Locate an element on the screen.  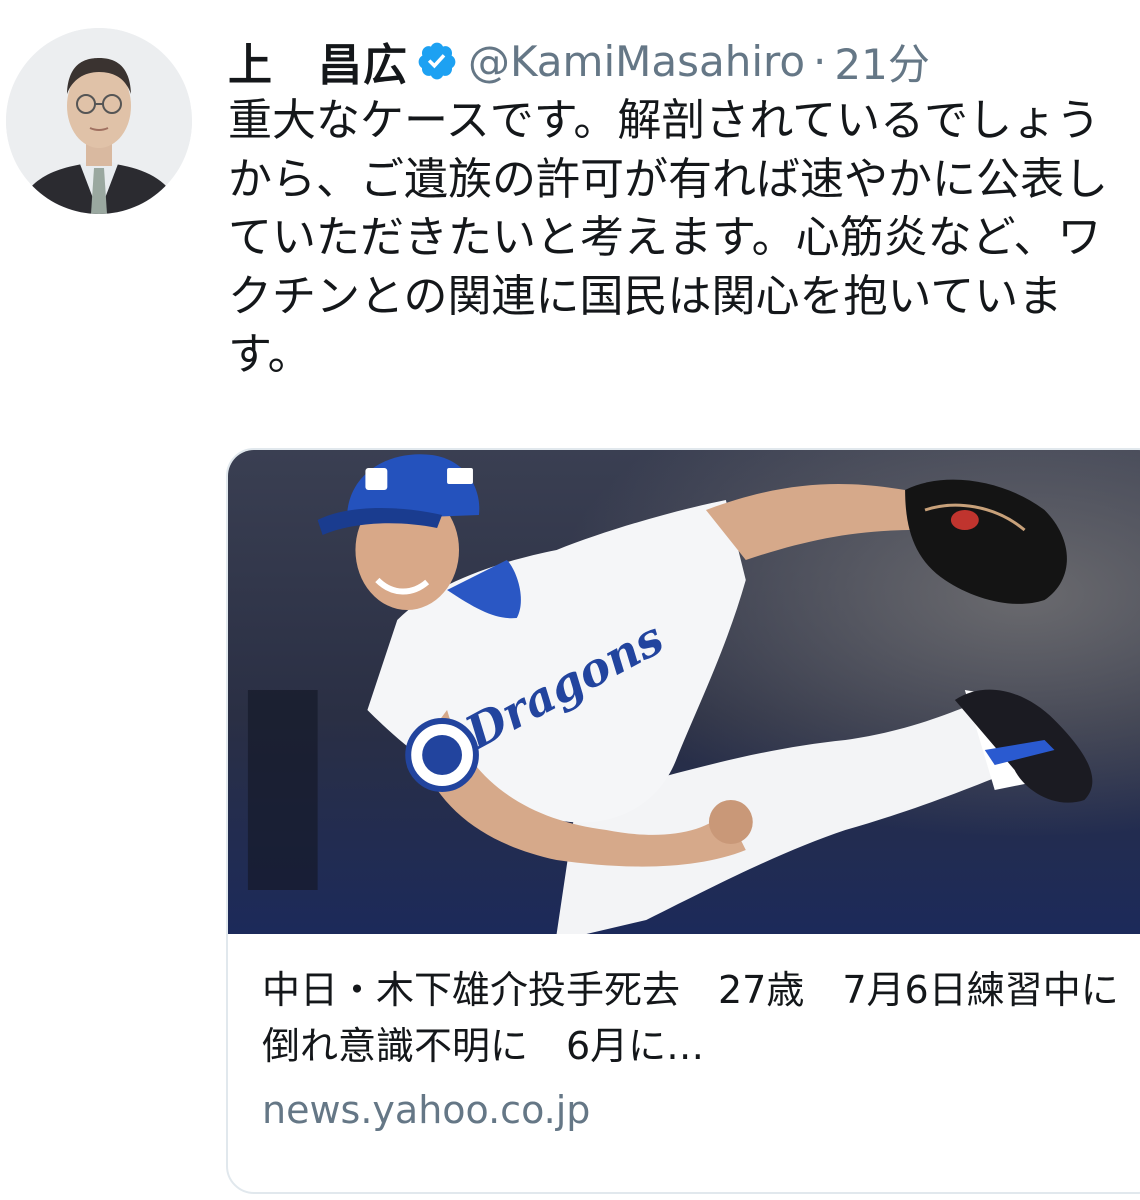
verified-badge-icon is located at coordinates (437, 61).